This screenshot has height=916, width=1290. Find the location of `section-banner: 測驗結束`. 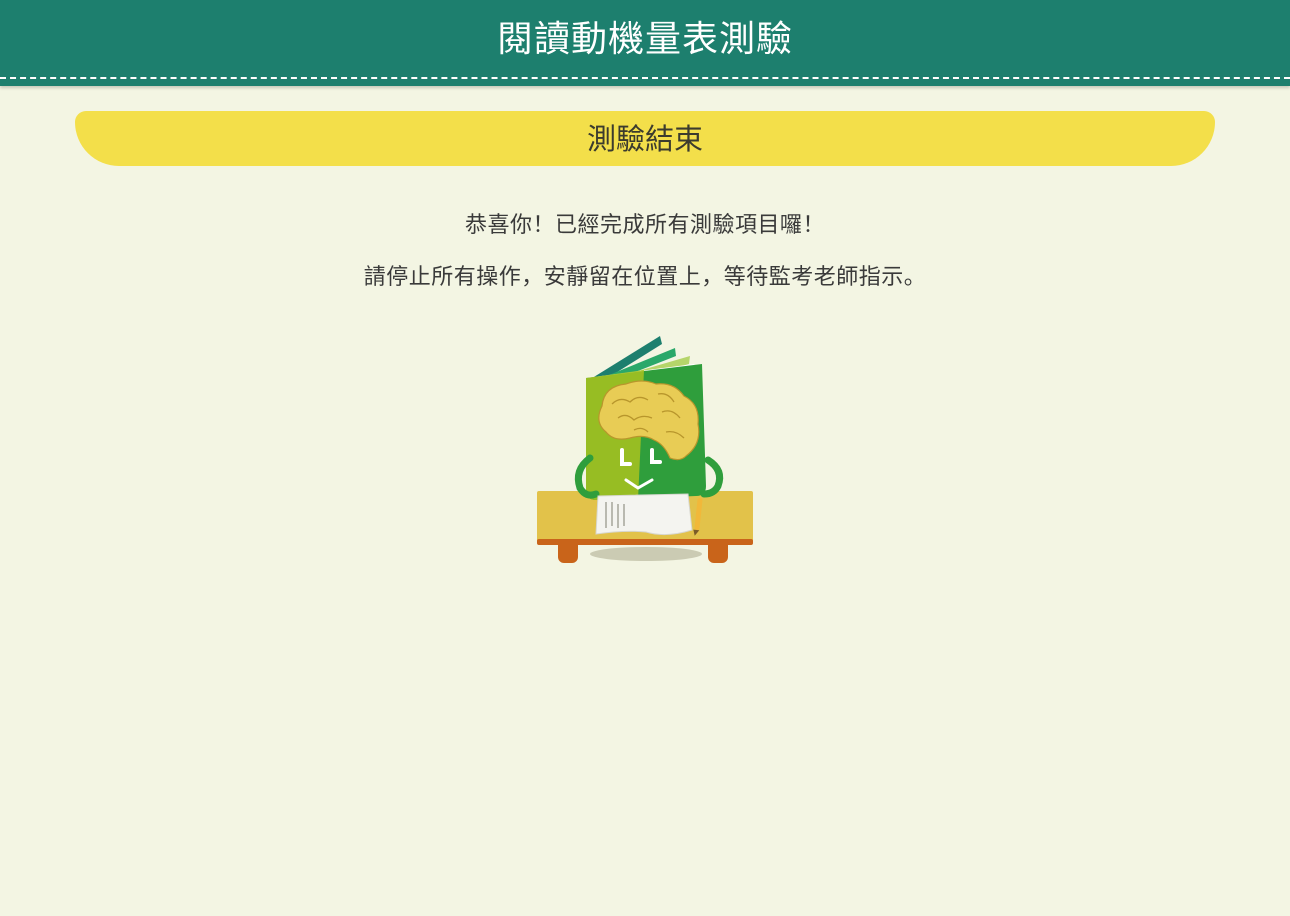

section-banner: 測驗結束 is located at coordinates (645, 138).